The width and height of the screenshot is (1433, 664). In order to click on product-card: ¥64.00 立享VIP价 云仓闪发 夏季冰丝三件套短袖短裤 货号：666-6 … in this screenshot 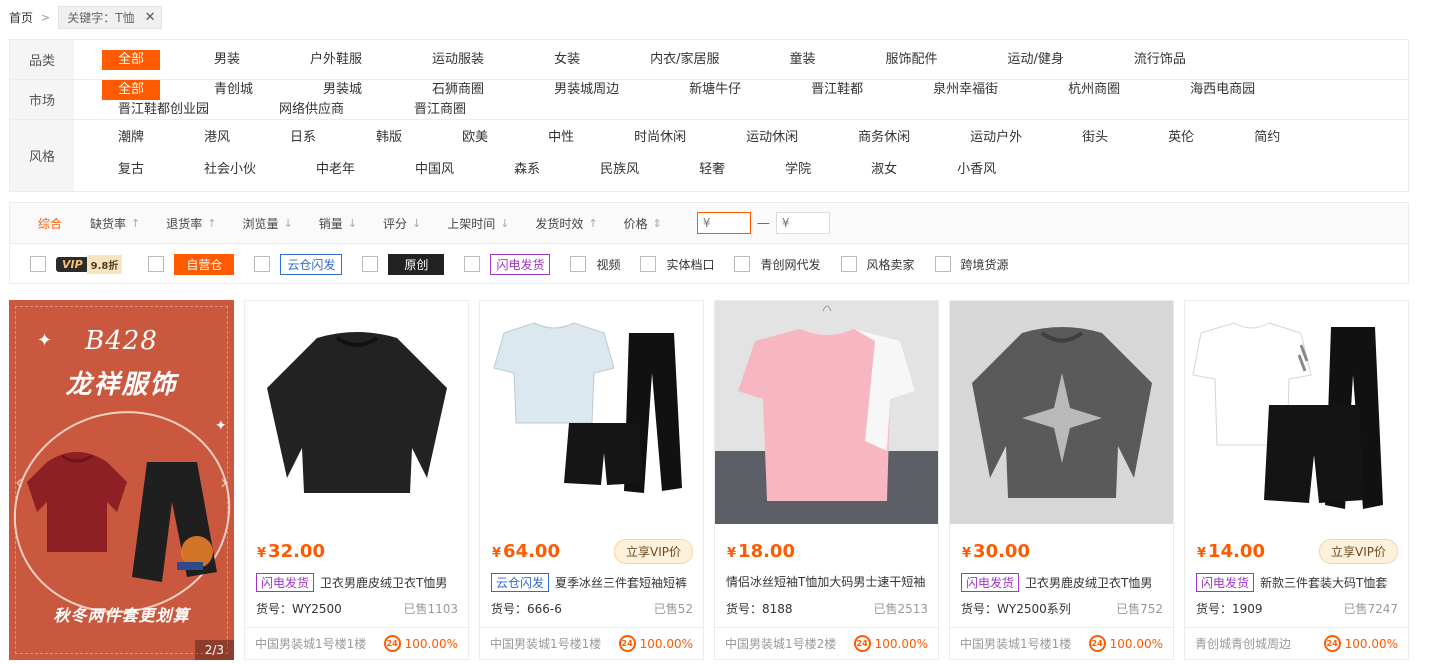, I will do `click(591, 480)`.